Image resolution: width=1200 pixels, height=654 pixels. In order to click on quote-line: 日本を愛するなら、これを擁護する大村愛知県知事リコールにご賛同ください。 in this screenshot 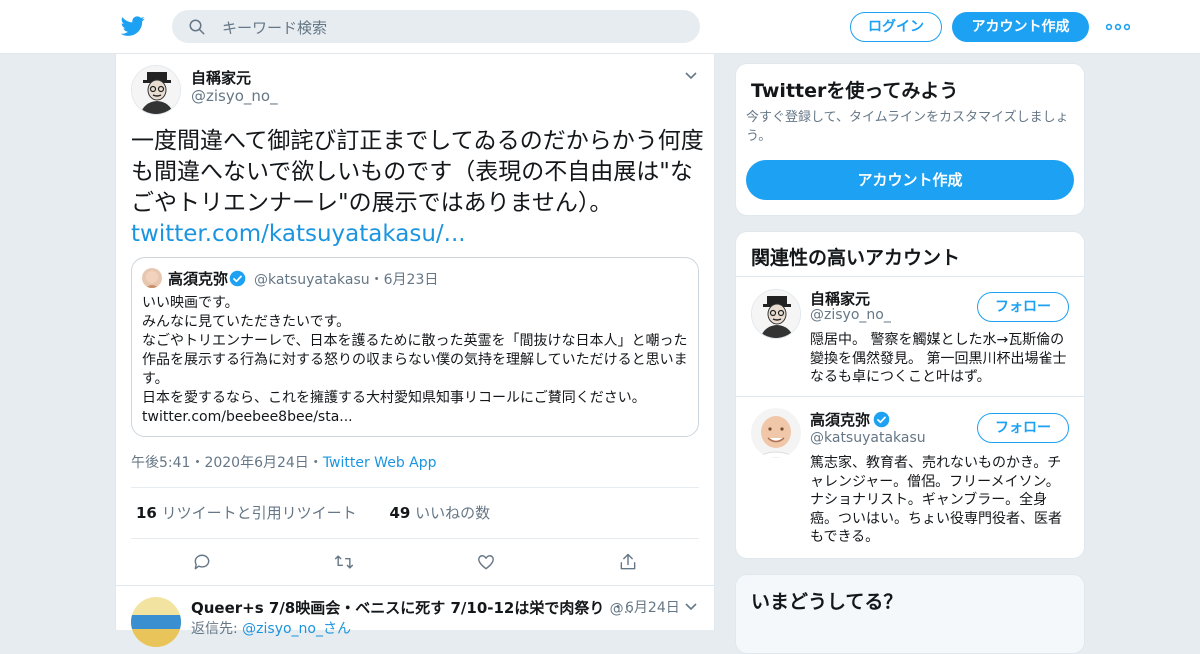, I will do `click(394, 398)`.